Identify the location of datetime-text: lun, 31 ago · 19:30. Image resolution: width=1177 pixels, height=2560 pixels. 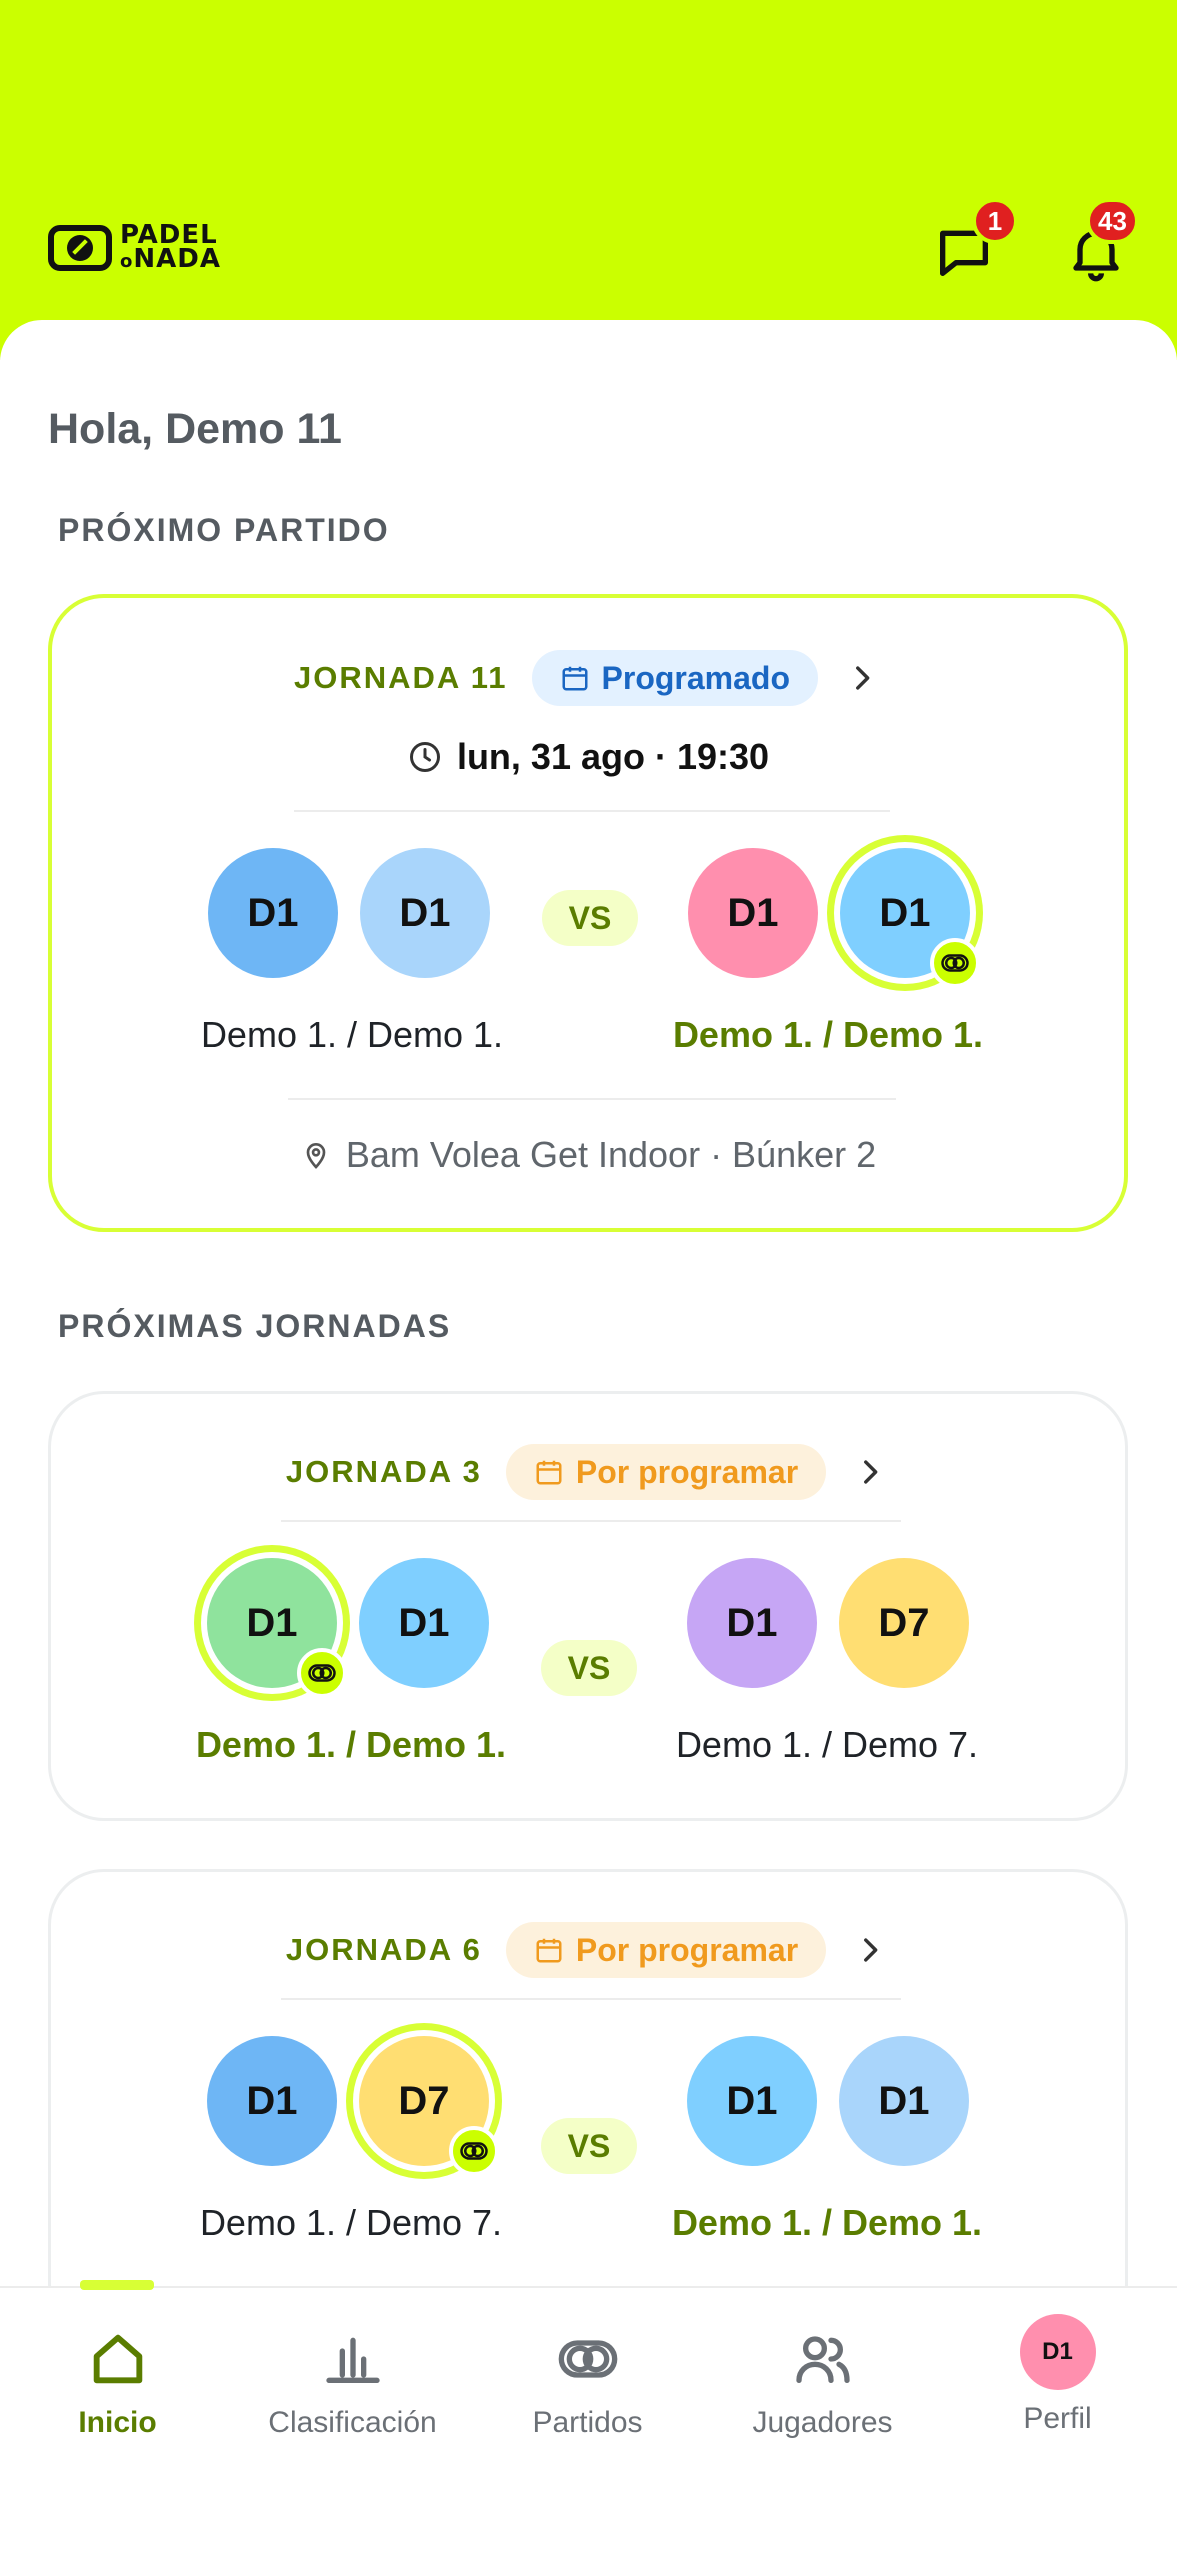
(613, 756).